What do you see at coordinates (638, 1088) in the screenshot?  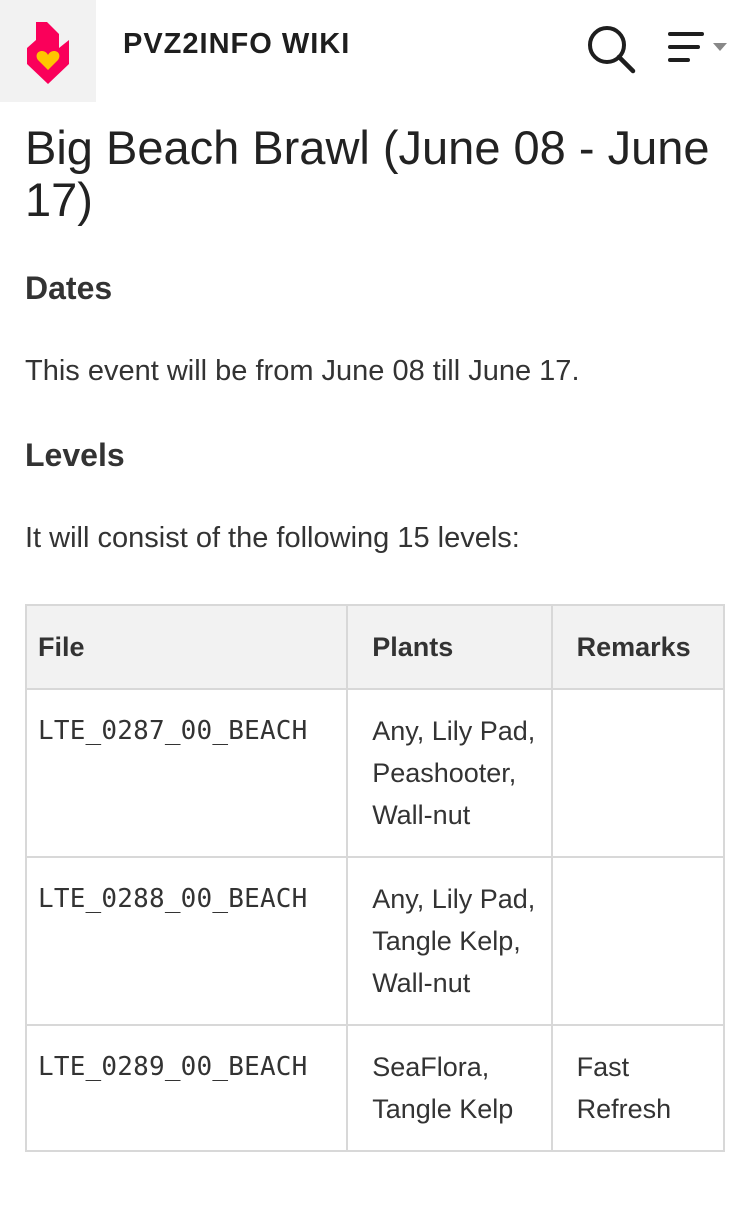 I see `remarks-cell: Fast Refresh` at bounding box center [638, 1088].